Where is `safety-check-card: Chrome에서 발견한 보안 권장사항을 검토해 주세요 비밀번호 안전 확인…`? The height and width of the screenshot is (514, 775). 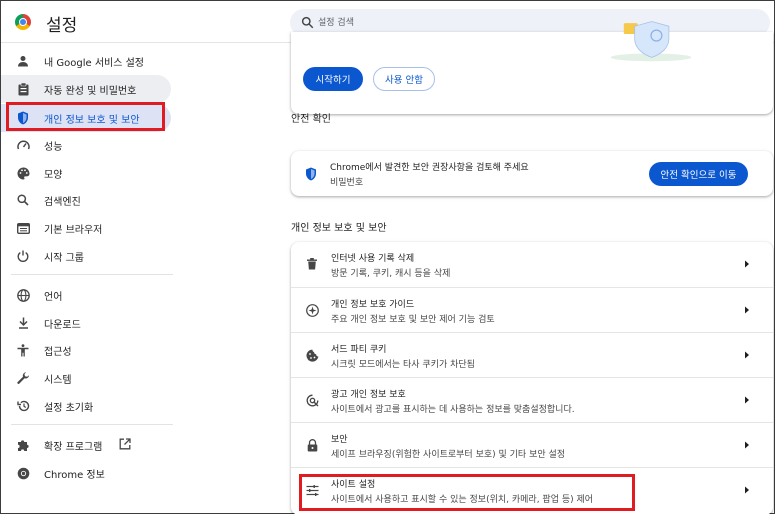 safety-check-card: Chrome에서 발견한 보안 권장사항을 검토해 주세요 비밀번호 안전 확인… is located at coordinates (532, 173).